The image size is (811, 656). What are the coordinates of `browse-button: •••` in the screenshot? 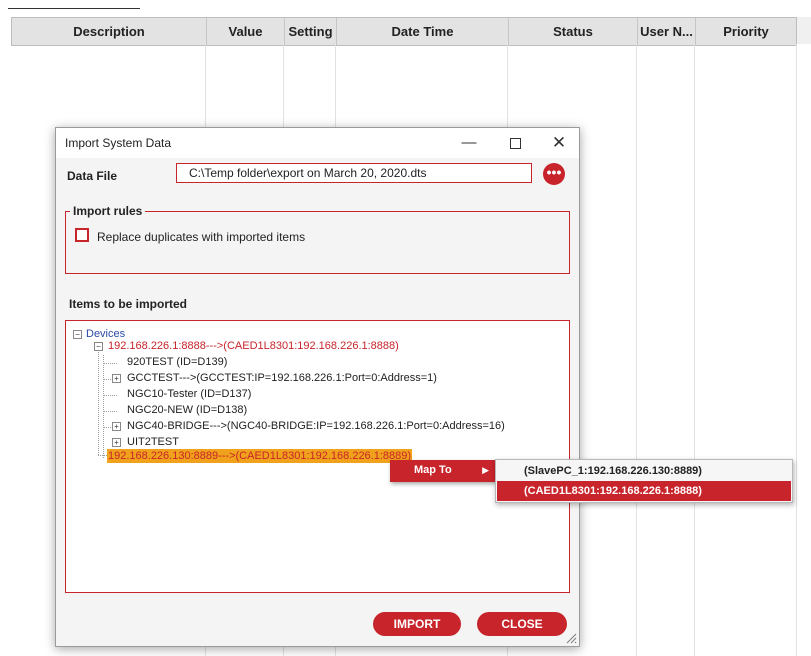 It's located at (554, 174).